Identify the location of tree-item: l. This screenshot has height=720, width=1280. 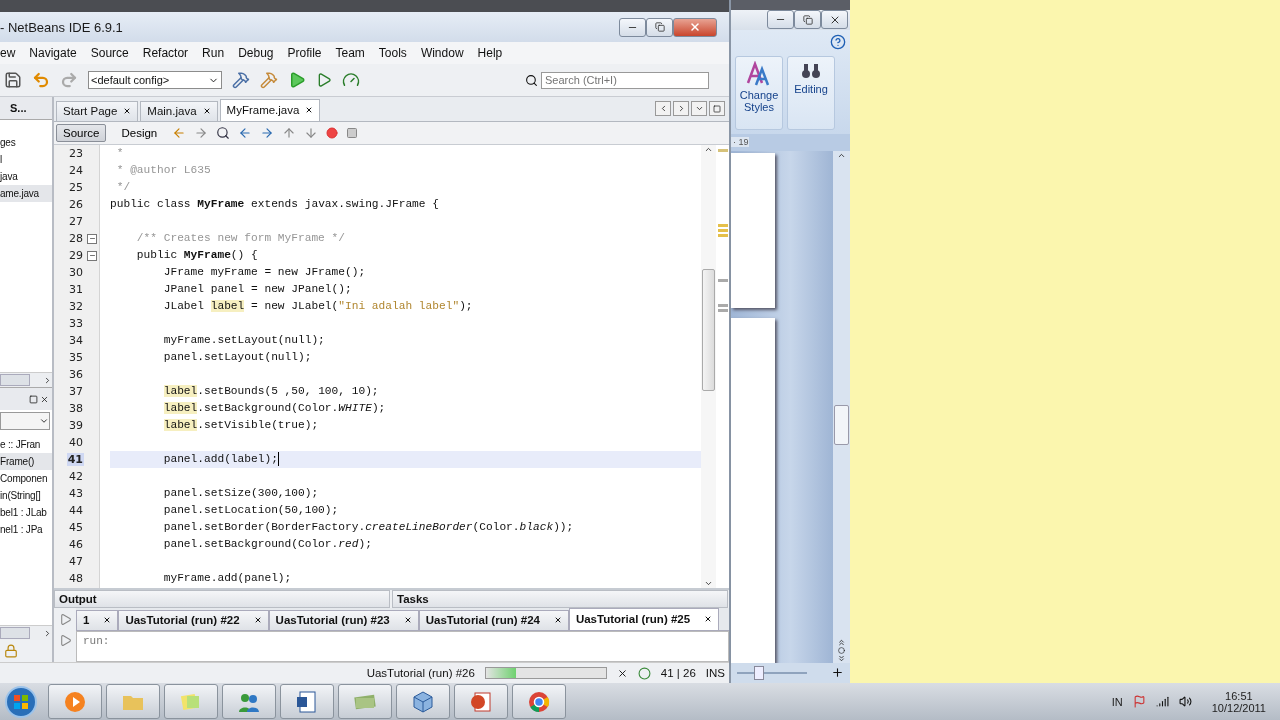
(26, 159).